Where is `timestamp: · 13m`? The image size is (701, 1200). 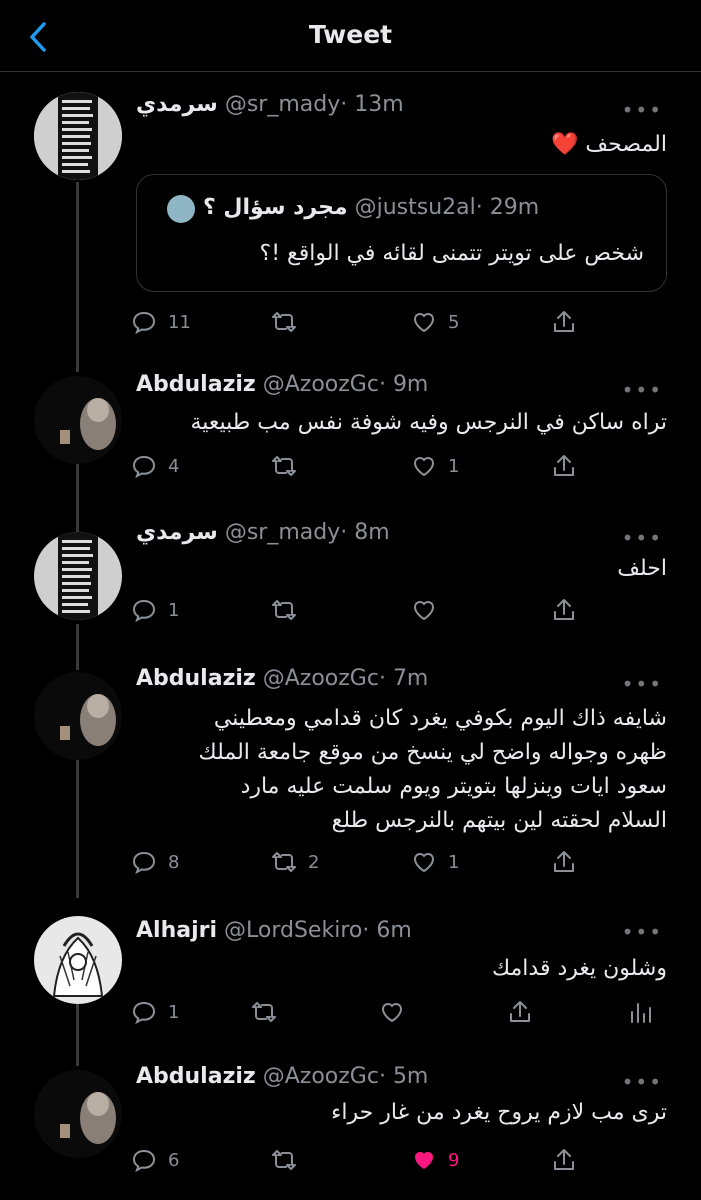 timestamp: · 13m is located at coordinates (372, 104).